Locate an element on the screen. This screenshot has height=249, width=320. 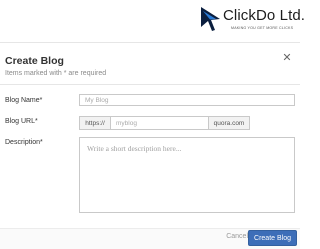
logo-brand-text: ClickDo Ltd. is located at coordinates (264, 15).